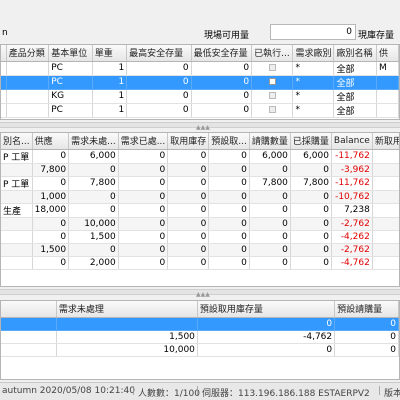 The image size is (400, 400). What do you see at coordinates (17, 183) in the screenshot?
I see `grid2-cell: P 工單` at bounding box center [17, 183].